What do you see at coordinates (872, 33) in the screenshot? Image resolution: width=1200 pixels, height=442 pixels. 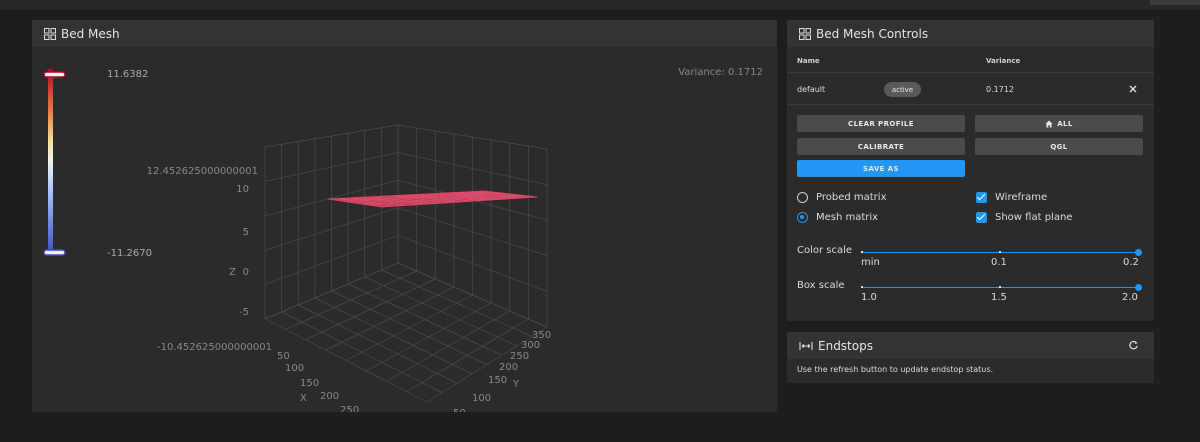 I see `controls-title: Bed Mesh Controls` at bounding box center [872, 33].